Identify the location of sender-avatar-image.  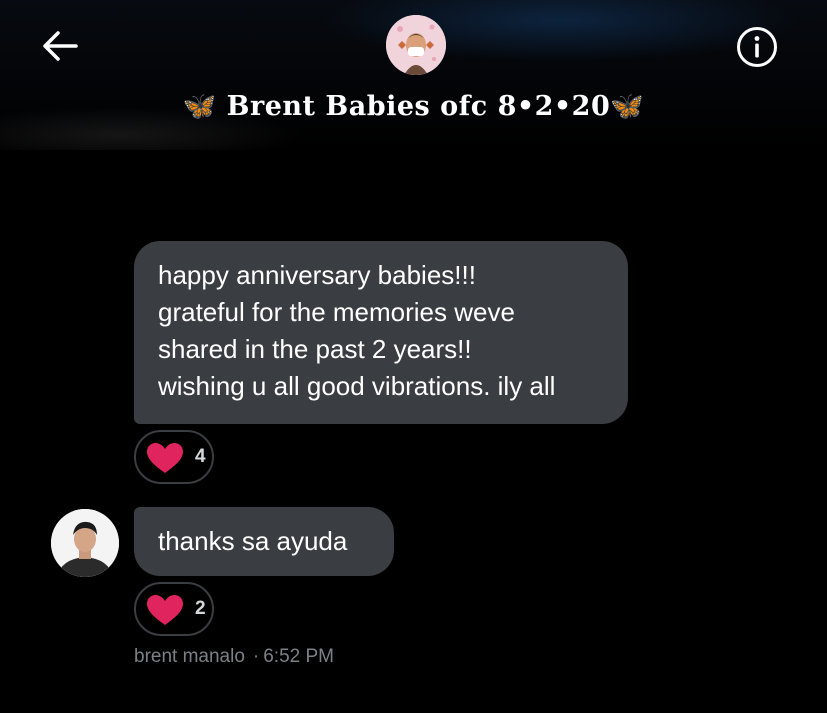
(85, 543).